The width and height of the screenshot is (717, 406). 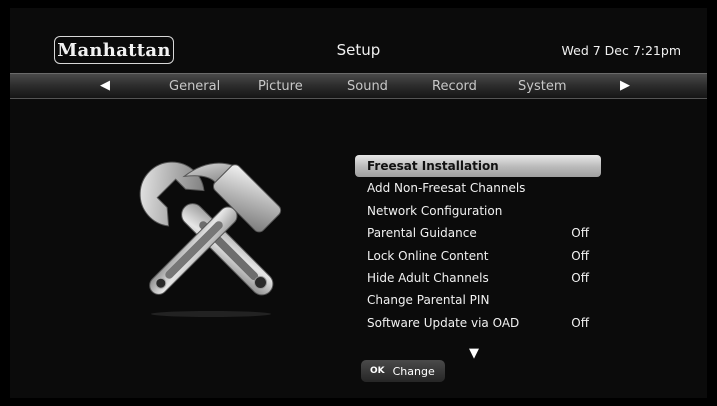 I want to click on menu-item-change-parental-pin: Change Parental PIN, so click(x=478, y=300).